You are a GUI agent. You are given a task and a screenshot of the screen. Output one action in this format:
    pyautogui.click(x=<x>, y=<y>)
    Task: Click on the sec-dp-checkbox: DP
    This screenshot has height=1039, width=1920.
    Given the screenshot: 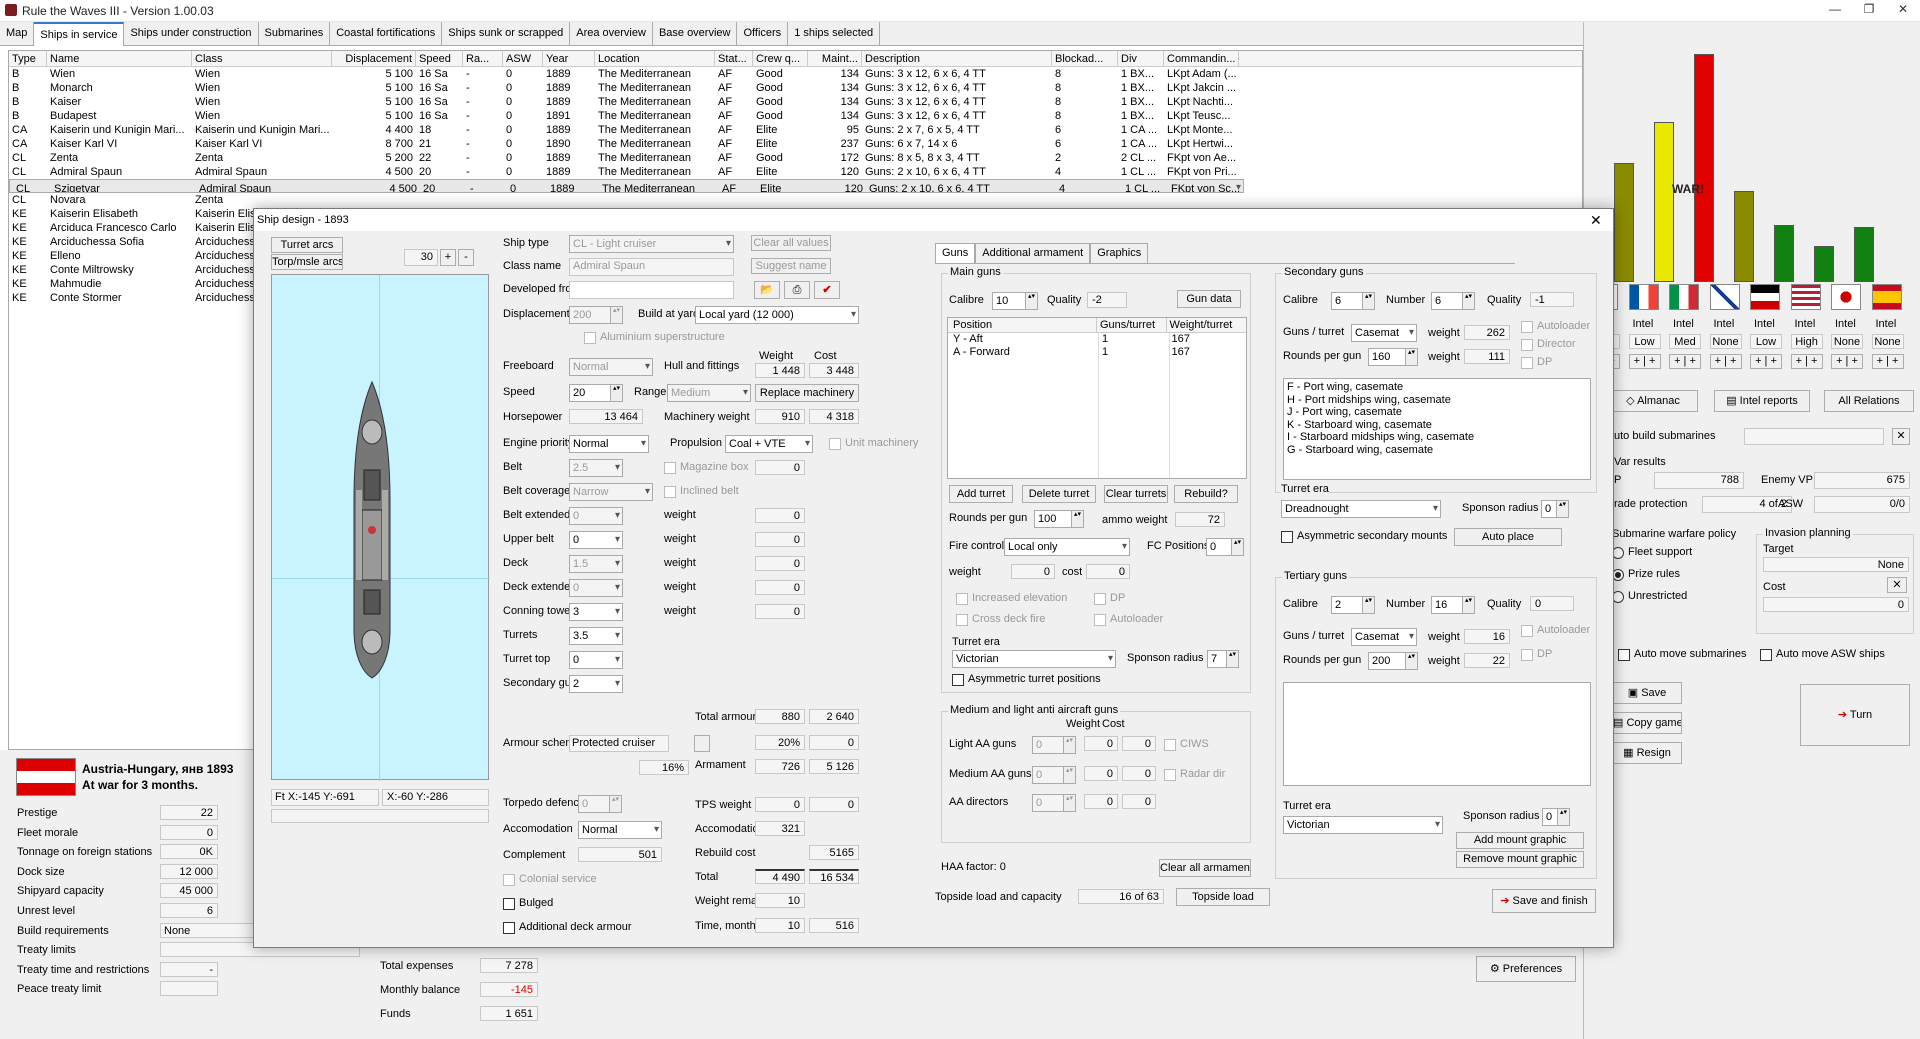 What is the action you would take?
    pyautogui.click(x=1536, y=362)
    